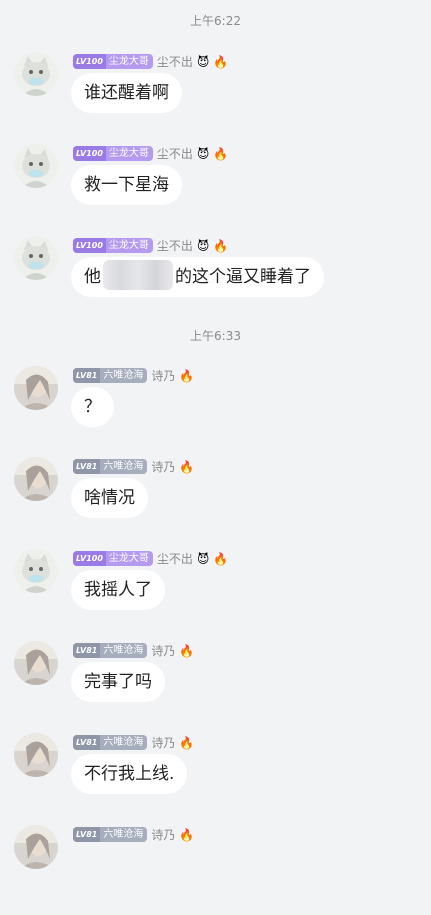 The image size is (431, 915). Describe the element at coordinates (92, 407) in the screenshot. I see `message-bubble: ？` at that location.